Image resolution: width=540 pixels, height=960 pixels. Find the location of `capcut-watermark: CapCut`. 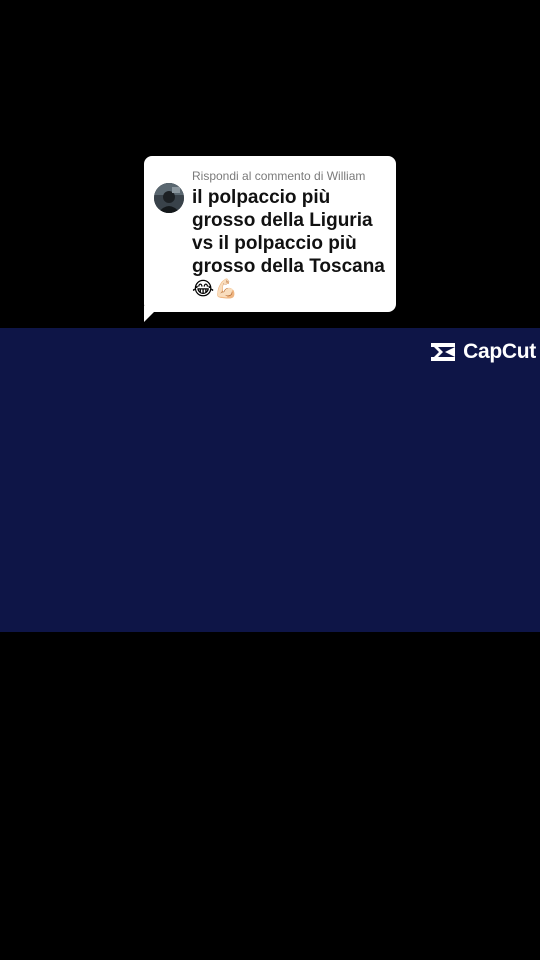

capcut-watermark: CapCut is located at coordinates (482, 352).